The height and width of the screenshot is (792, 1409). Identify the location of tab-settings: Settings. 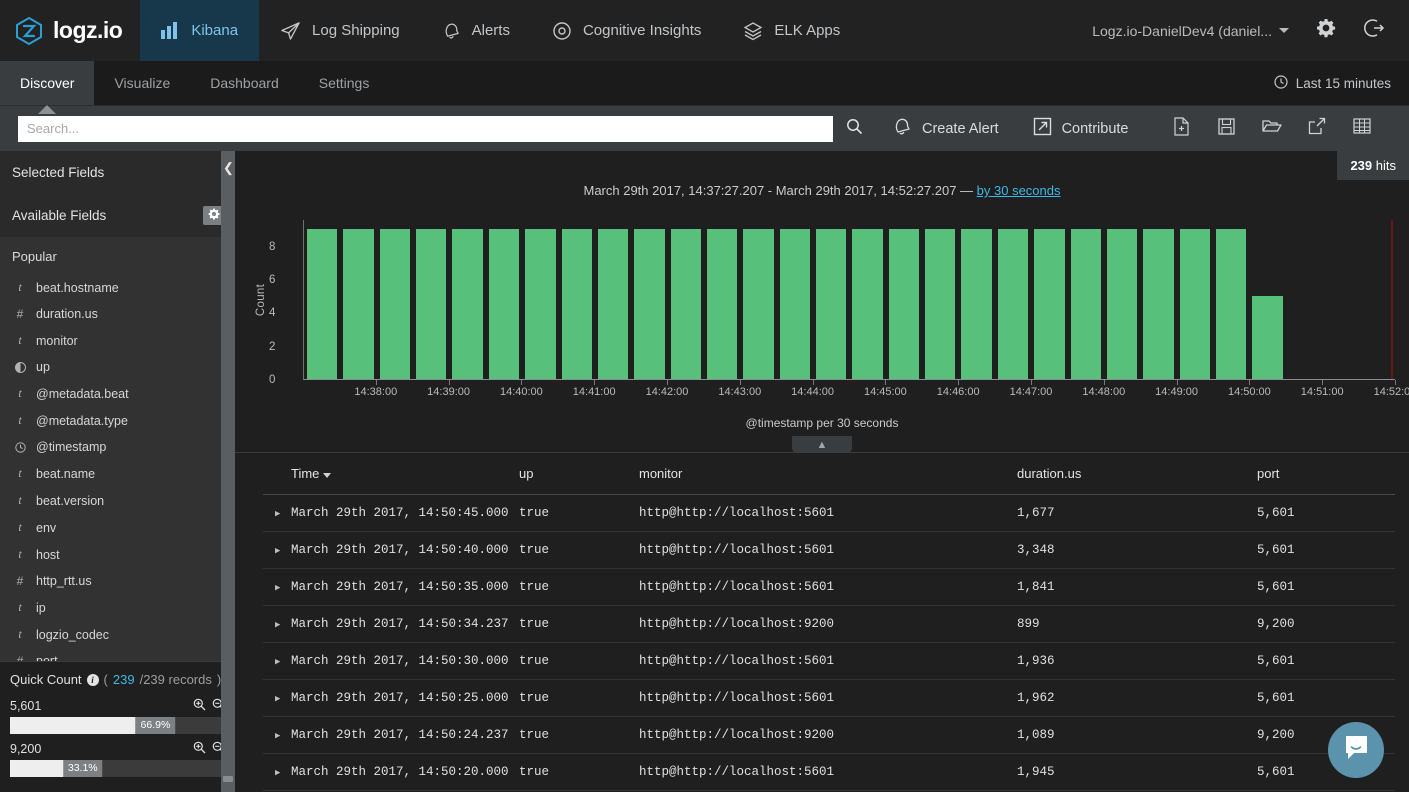
(344, 83).